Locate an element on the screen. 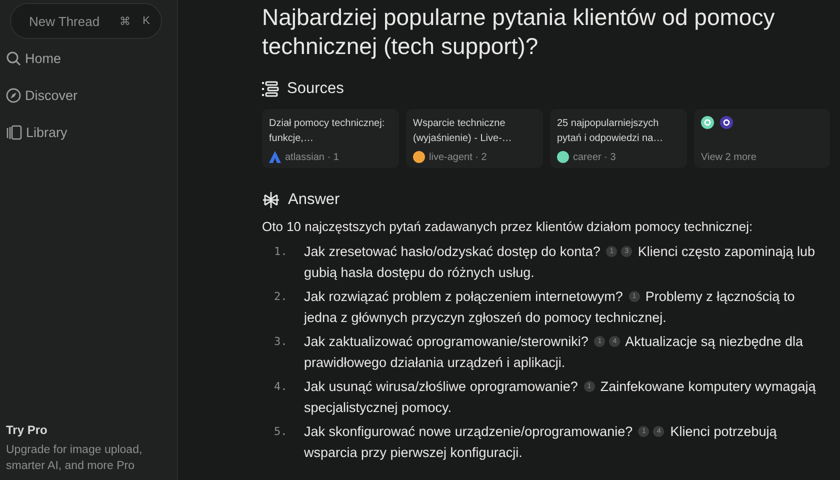 This screenshot has width=840, height=480. nav-item: Home is located at coordinates (91, 58).